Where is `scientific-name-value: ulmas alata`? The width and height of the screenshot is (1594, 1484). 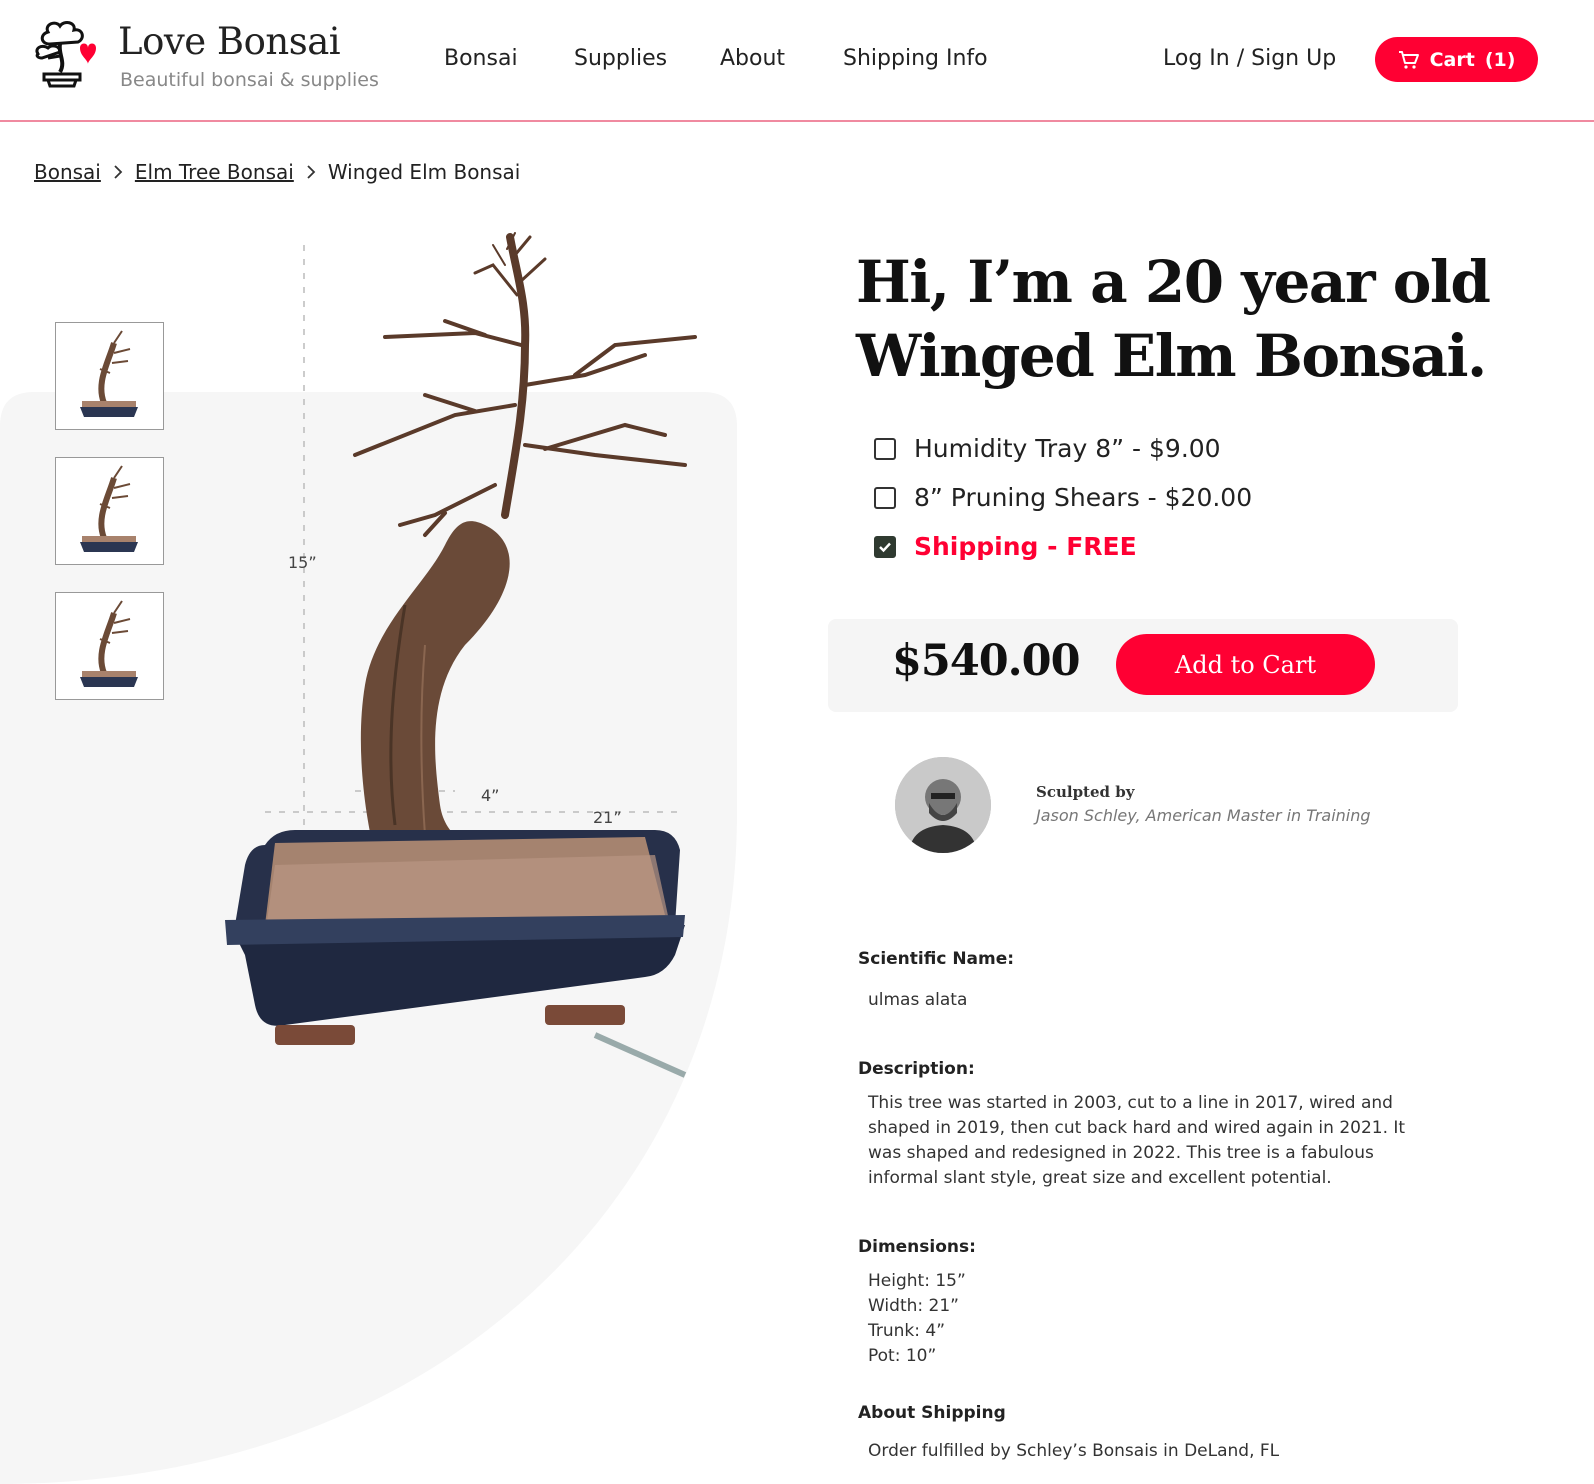 scientific-name-value: ulmas alata is located at coordinates (918, 1000).